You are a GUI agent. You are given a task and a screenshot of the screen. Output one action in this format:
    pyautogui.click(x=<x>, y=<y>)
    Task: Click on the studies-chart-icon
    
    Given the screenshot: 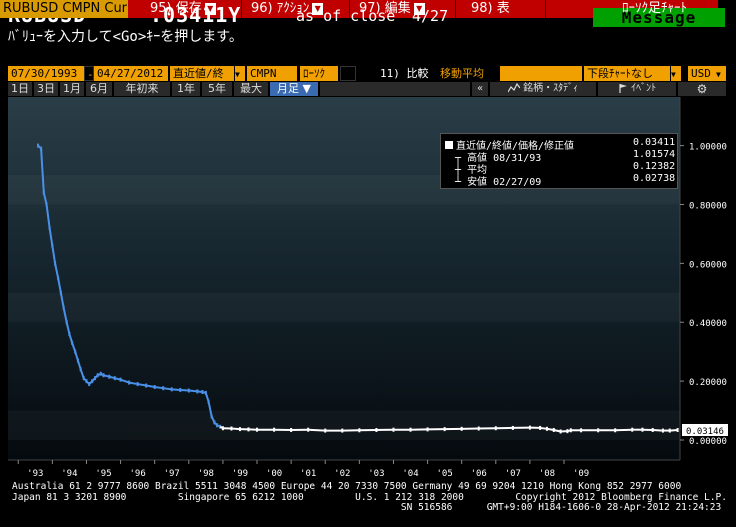 What is the action you would take?
    pyautogui.click(x=514, y=87)
    